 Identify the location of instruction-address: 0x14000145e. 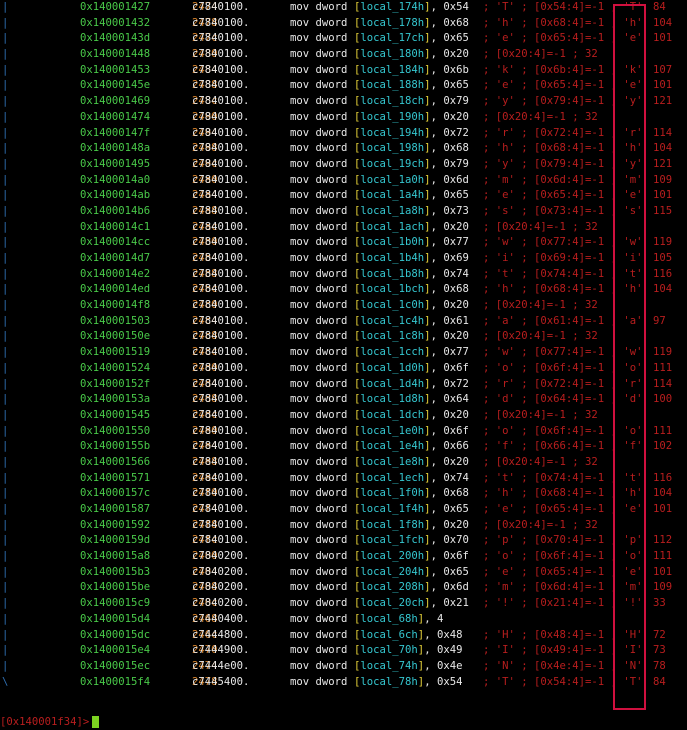
(115, 86).